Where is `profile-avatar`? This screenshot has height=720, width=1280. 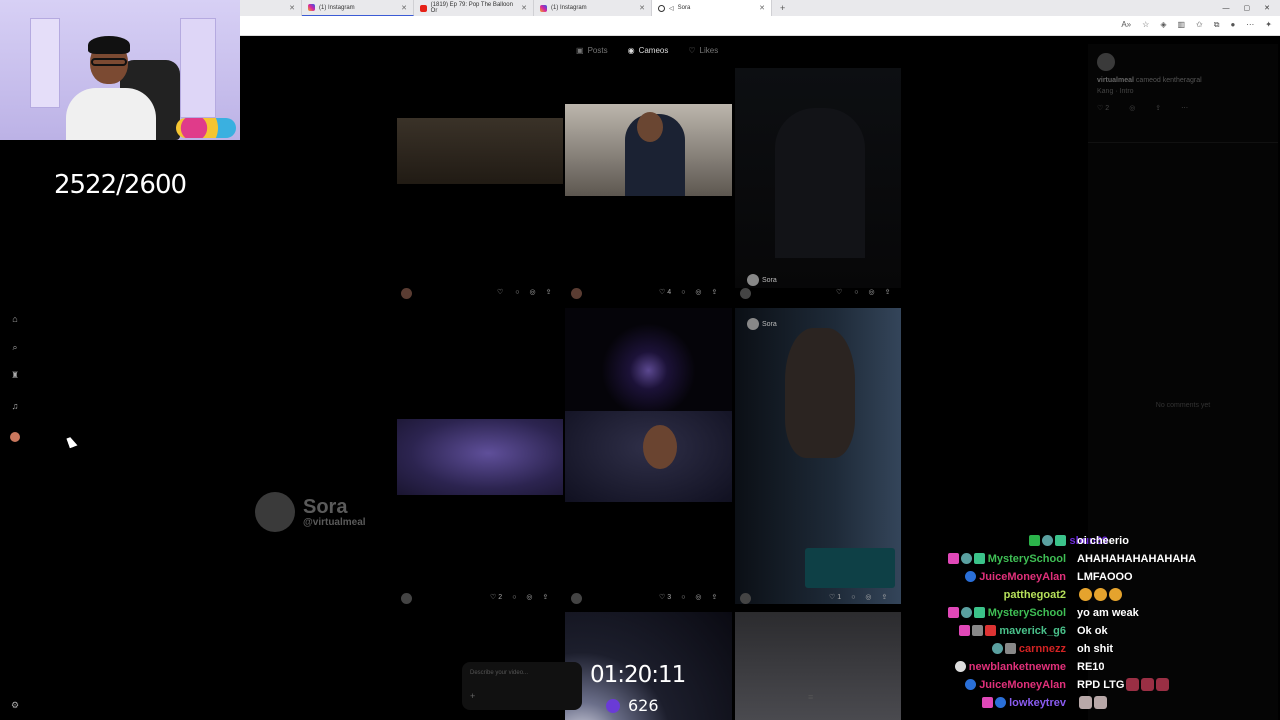
profile-avatar is located at coordinates (15, 437).